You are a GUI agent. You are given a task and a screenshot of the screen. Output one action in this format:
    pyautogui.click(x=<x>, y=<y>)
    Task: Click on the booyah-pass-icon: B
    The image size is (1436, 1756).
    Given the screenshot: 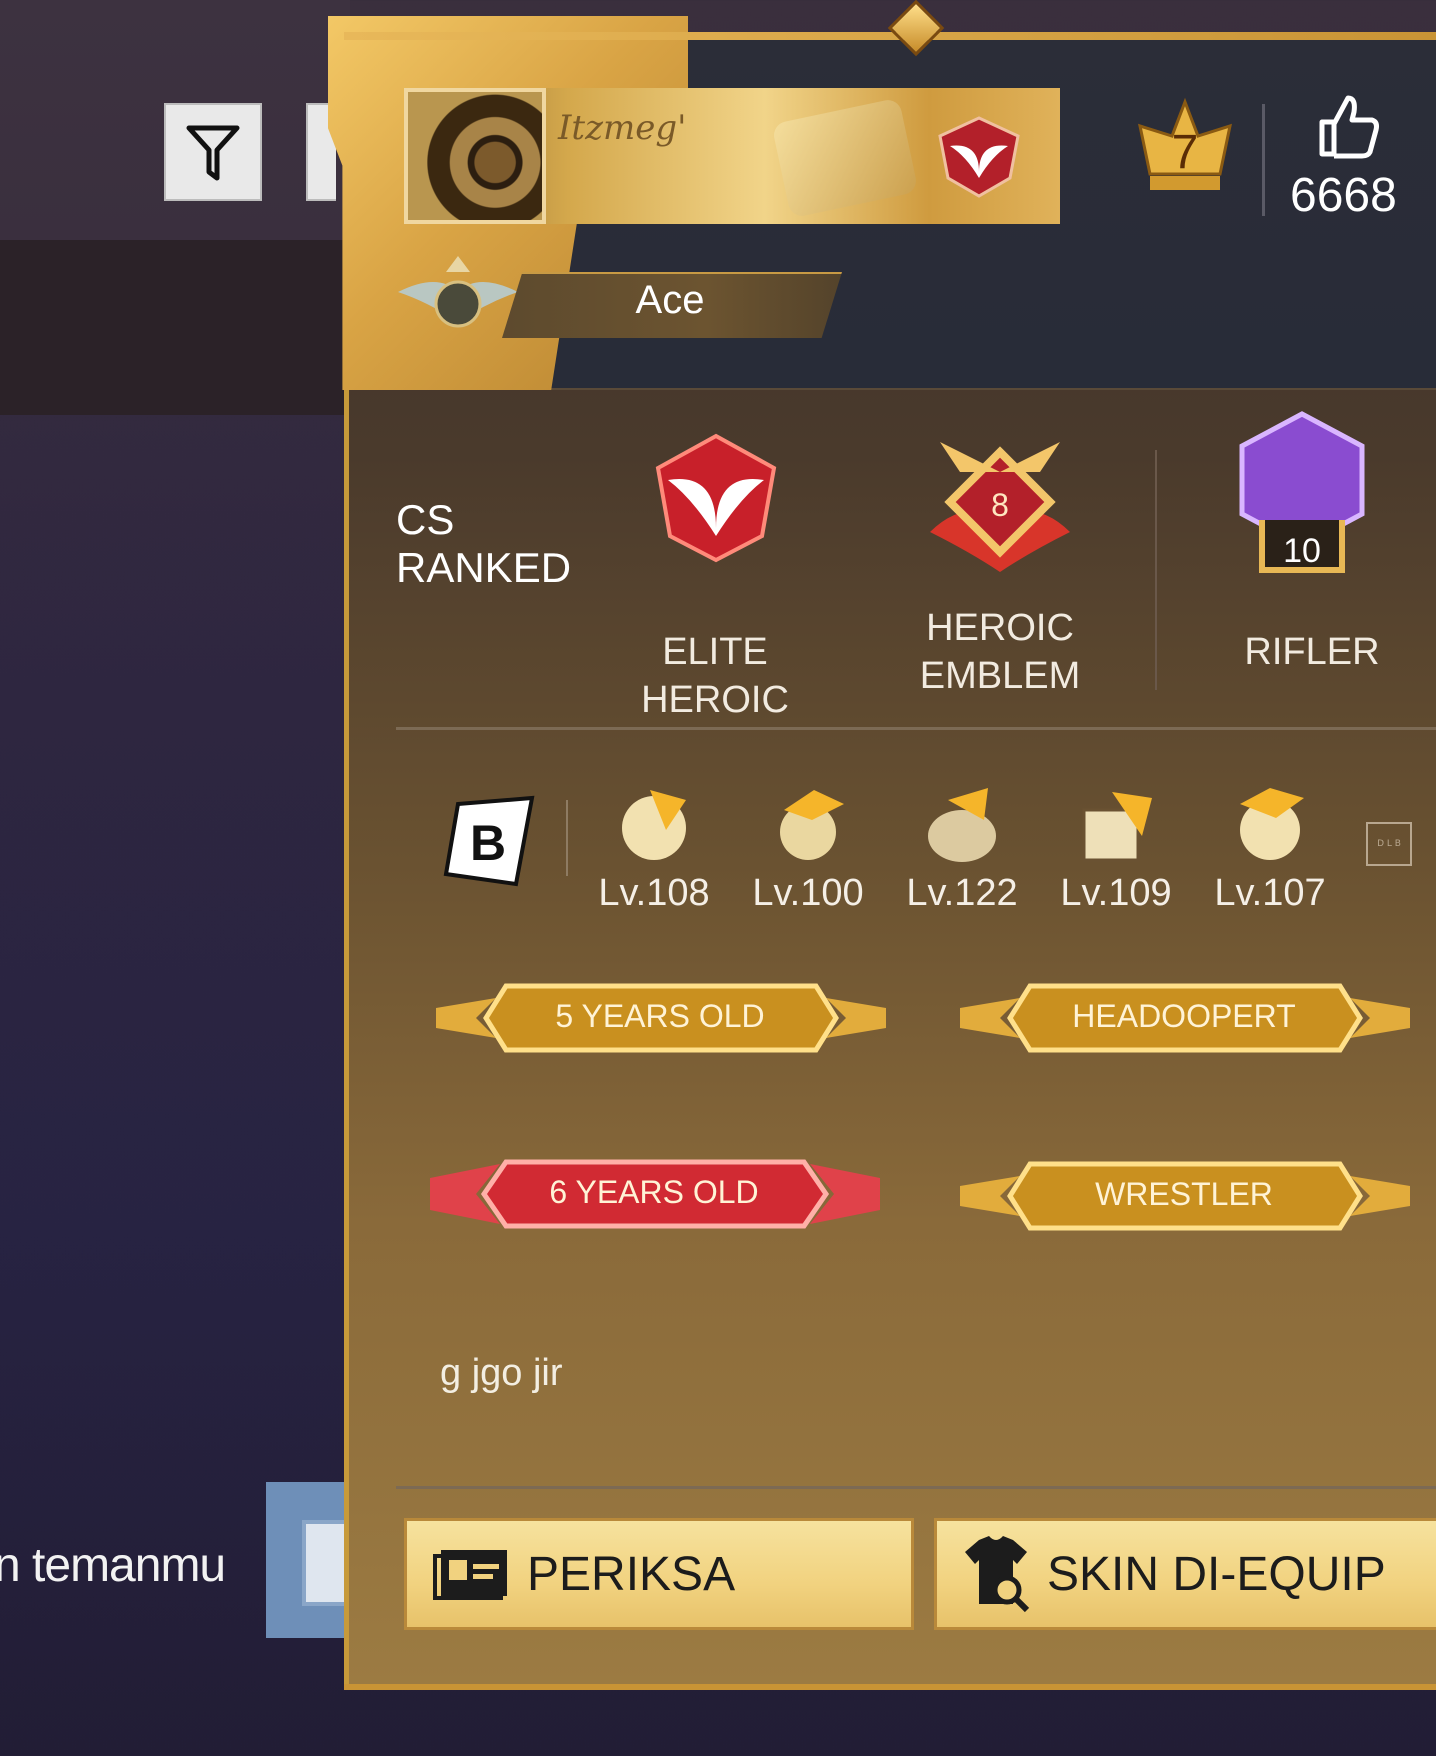 What is the action you would take?
    pyautogui.click(x=487, y=844)
    